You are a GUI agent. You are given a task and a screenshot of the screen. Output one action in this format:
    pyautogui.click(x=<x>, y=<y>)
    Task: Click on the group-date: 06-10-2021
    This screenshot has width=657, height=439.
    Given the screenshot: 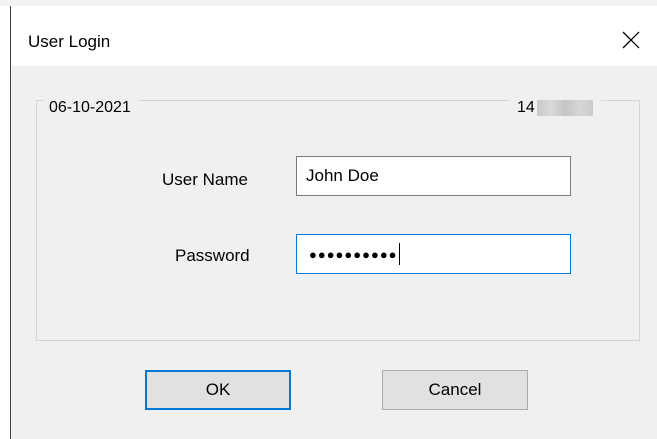 What is the action you would take?
    pyautogui.click(x=91, y=108)
    